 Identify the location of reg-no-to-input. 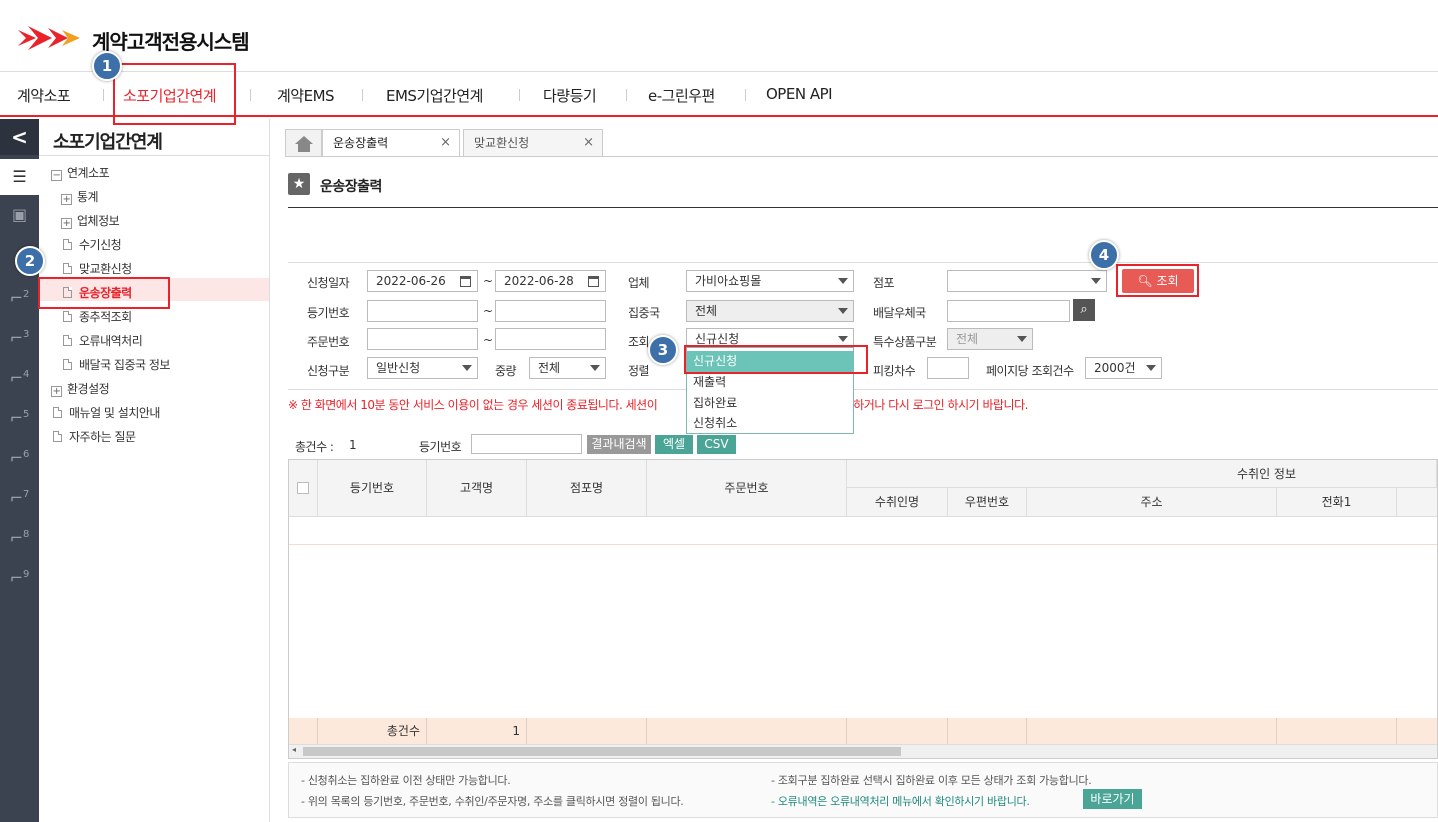
(550, 311).